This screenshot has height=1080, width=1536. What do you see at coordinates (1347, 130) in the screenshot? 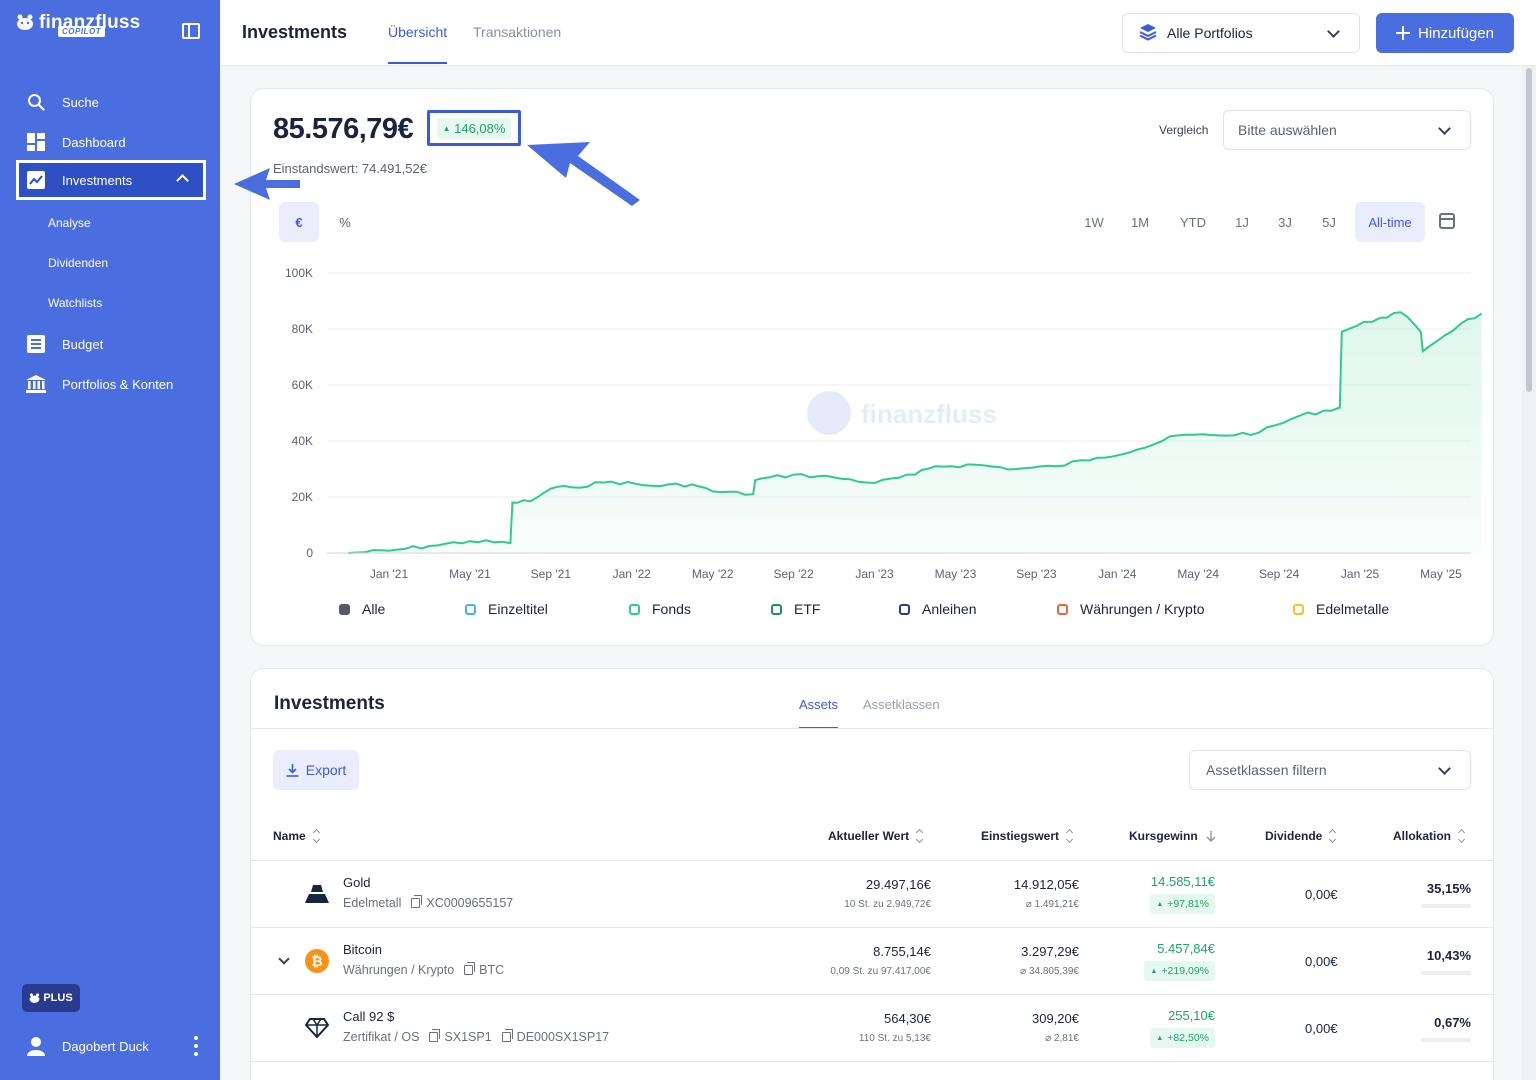
I see `compare-select: Bitte auswählen` at bounding box center [1347, 130].